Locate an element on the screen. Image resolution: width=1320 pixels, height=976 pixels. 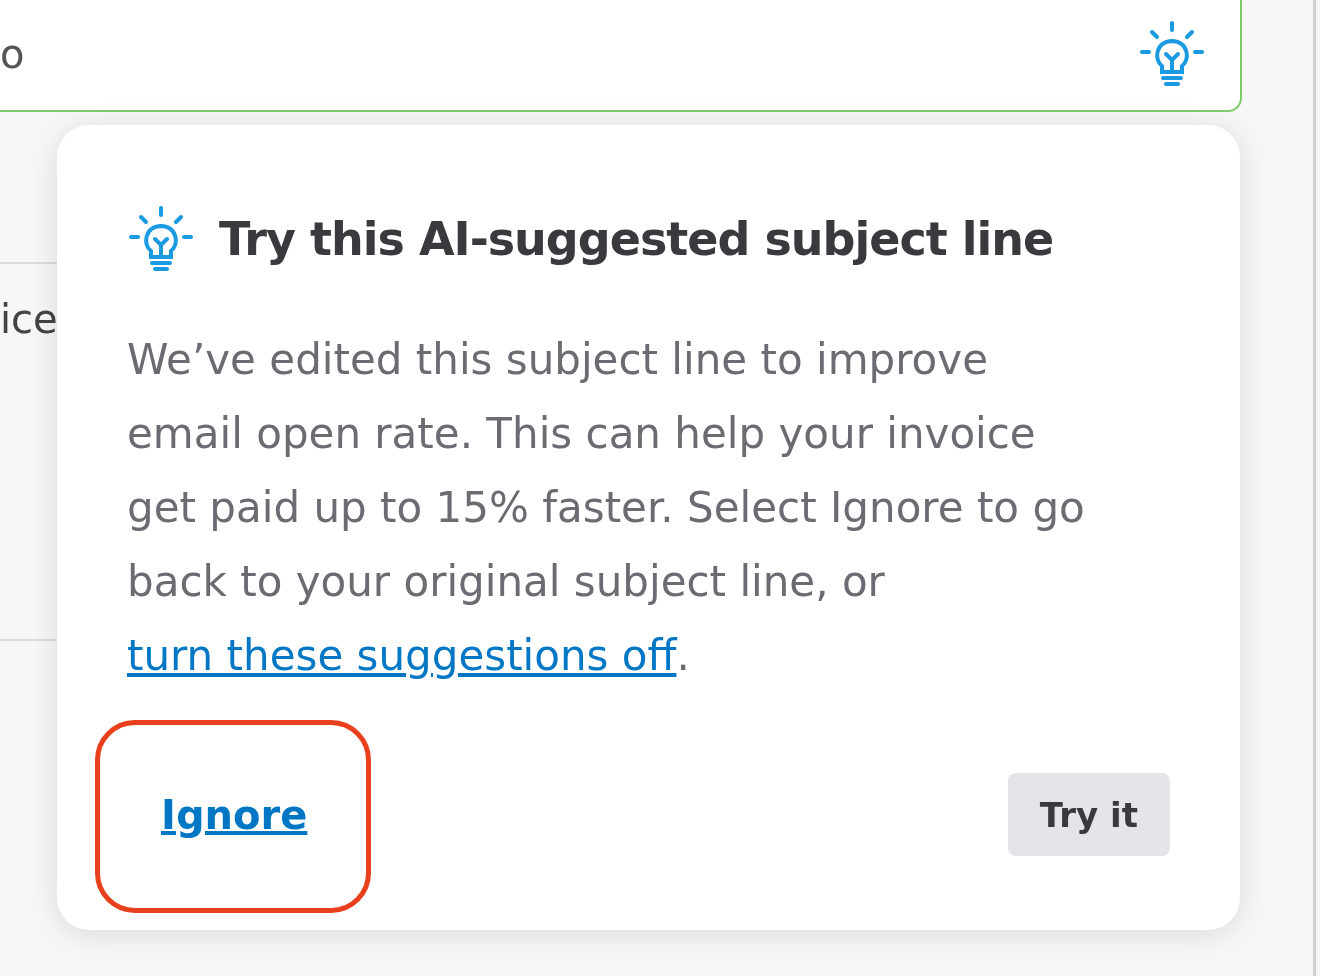
popover-title: Try this AI-suggested subject line is located at coordinates (636, 239).